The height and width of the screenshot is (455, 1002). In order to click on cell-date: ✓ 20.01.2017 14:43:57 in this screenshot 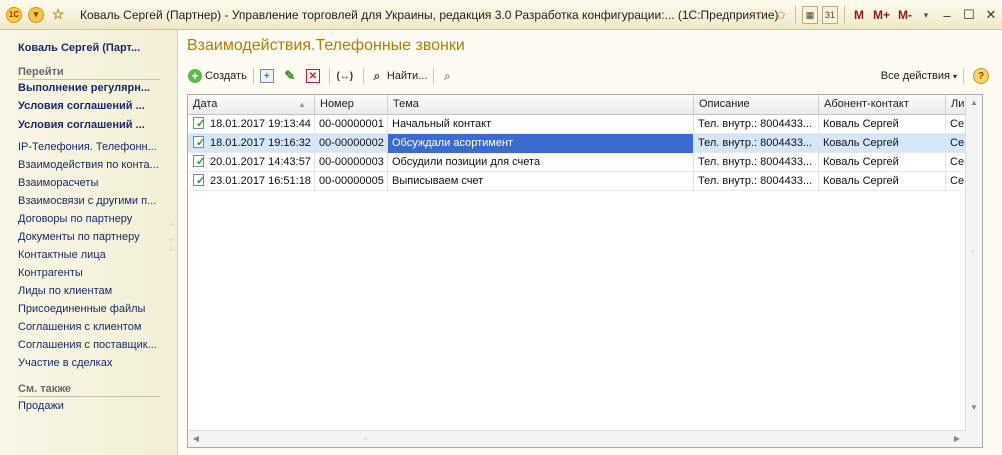, I will do `click(251, 162)`.